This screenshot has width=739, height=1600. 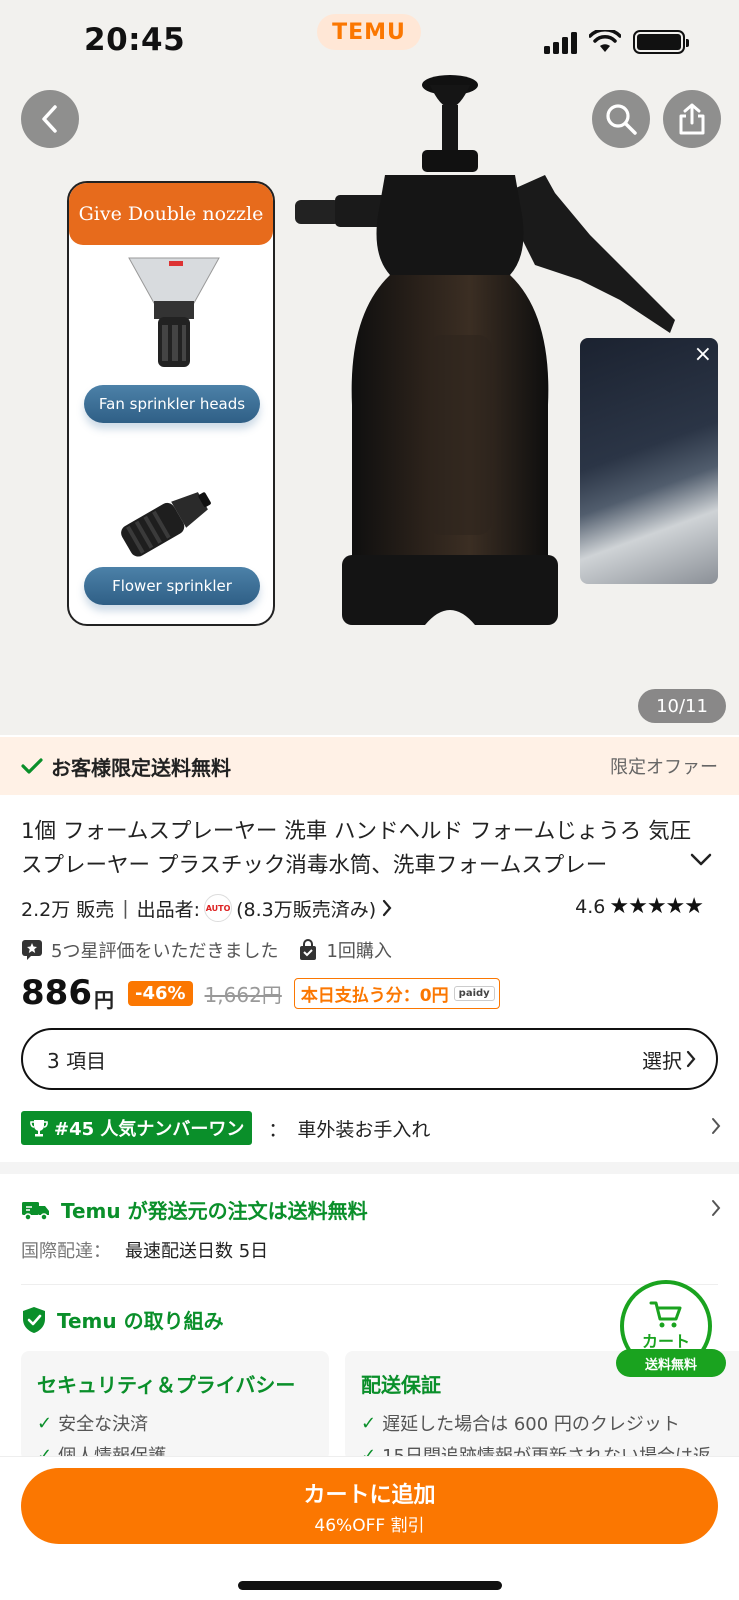 I want to click on seller-sold: (8.3万販売済み), so click(x=306, y=908).